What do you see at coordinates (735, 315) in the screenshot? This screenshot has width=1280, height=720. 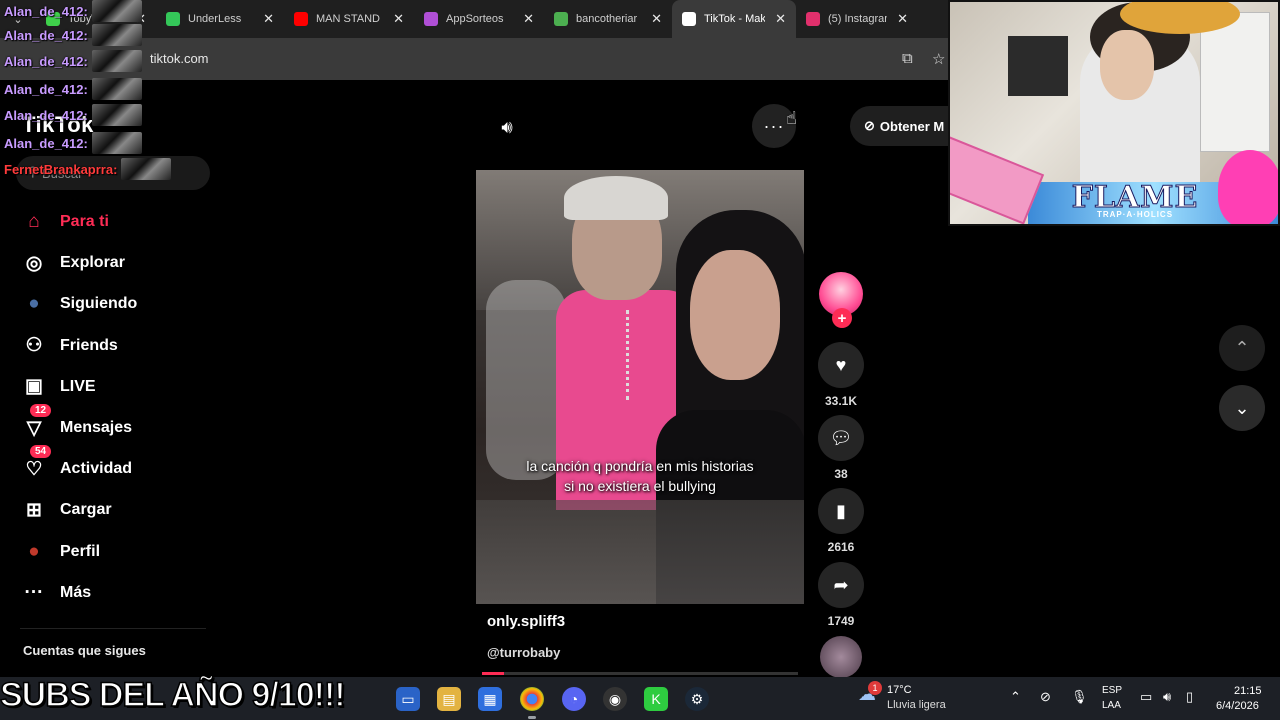 I see `video-woman-face` at bounding box center [735, 315].